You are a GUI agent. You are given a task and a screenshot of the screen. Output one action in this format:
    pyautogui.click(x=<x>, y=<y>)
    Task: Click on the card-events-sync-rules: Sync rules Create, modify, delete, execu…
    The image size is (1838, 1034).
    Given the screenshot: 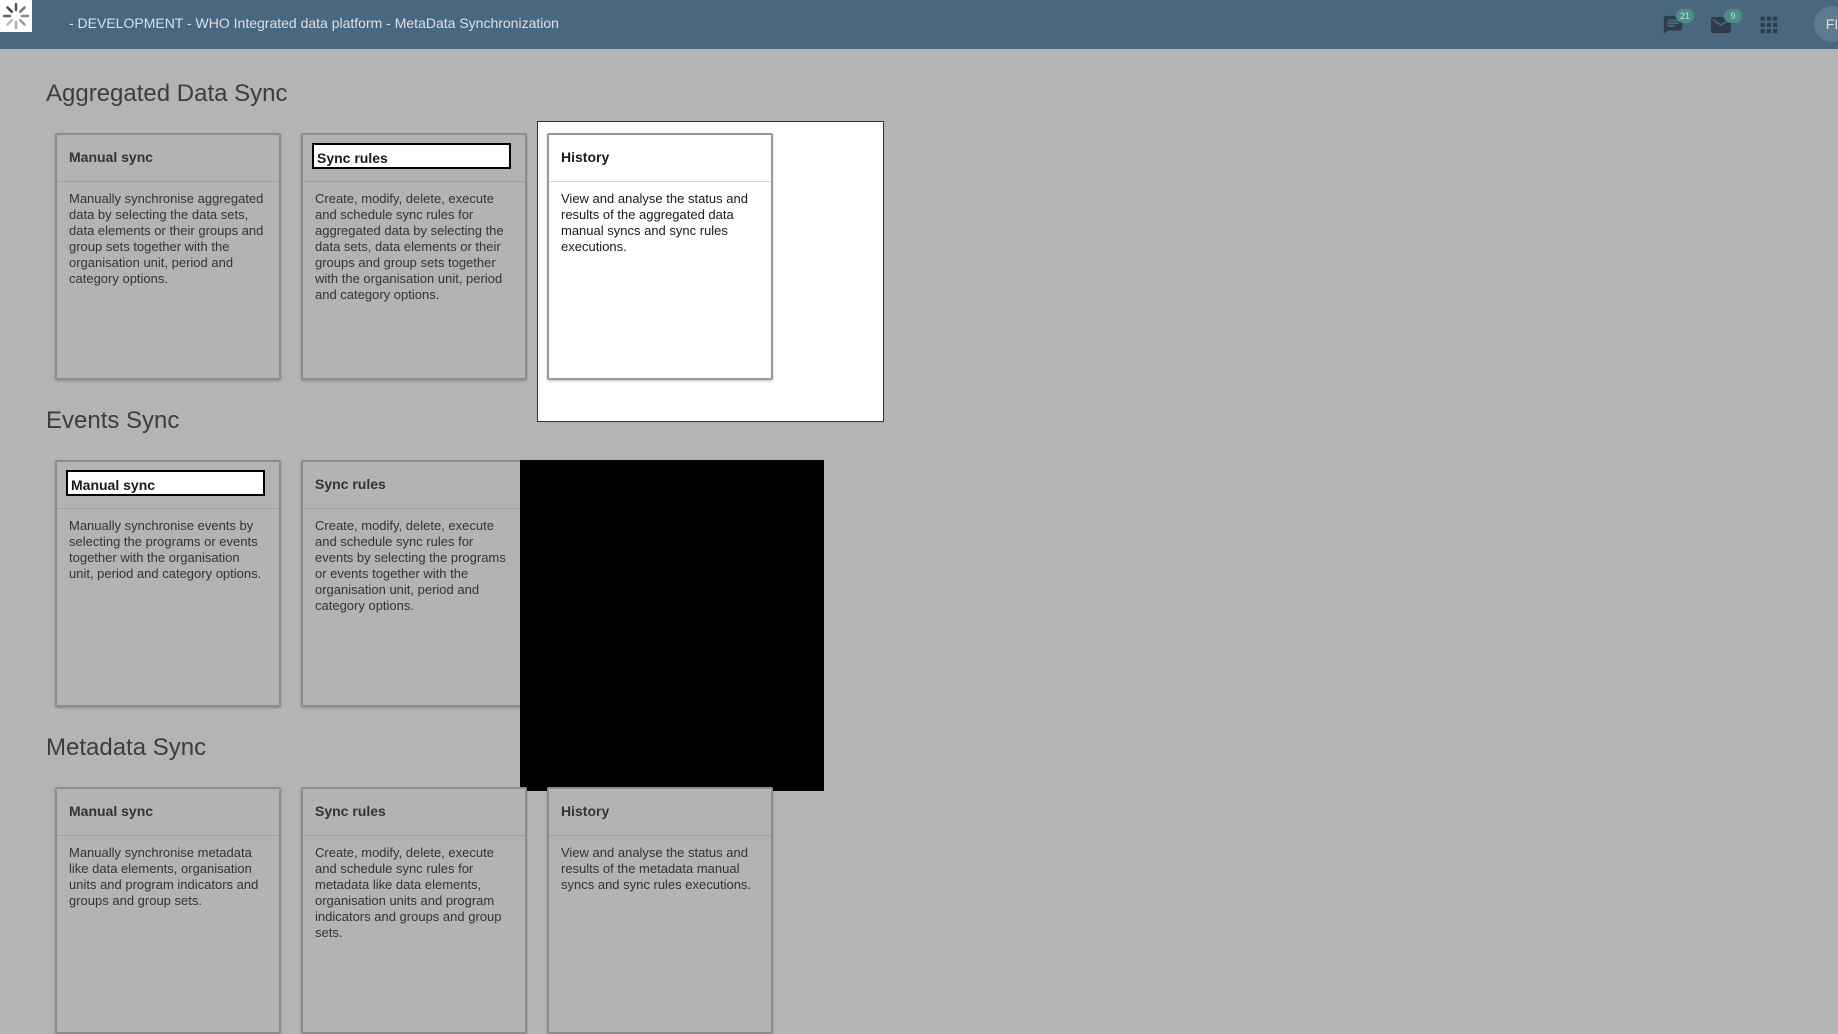 What is the action you would take?
    pyautogui.click(x=414, y=583)
    